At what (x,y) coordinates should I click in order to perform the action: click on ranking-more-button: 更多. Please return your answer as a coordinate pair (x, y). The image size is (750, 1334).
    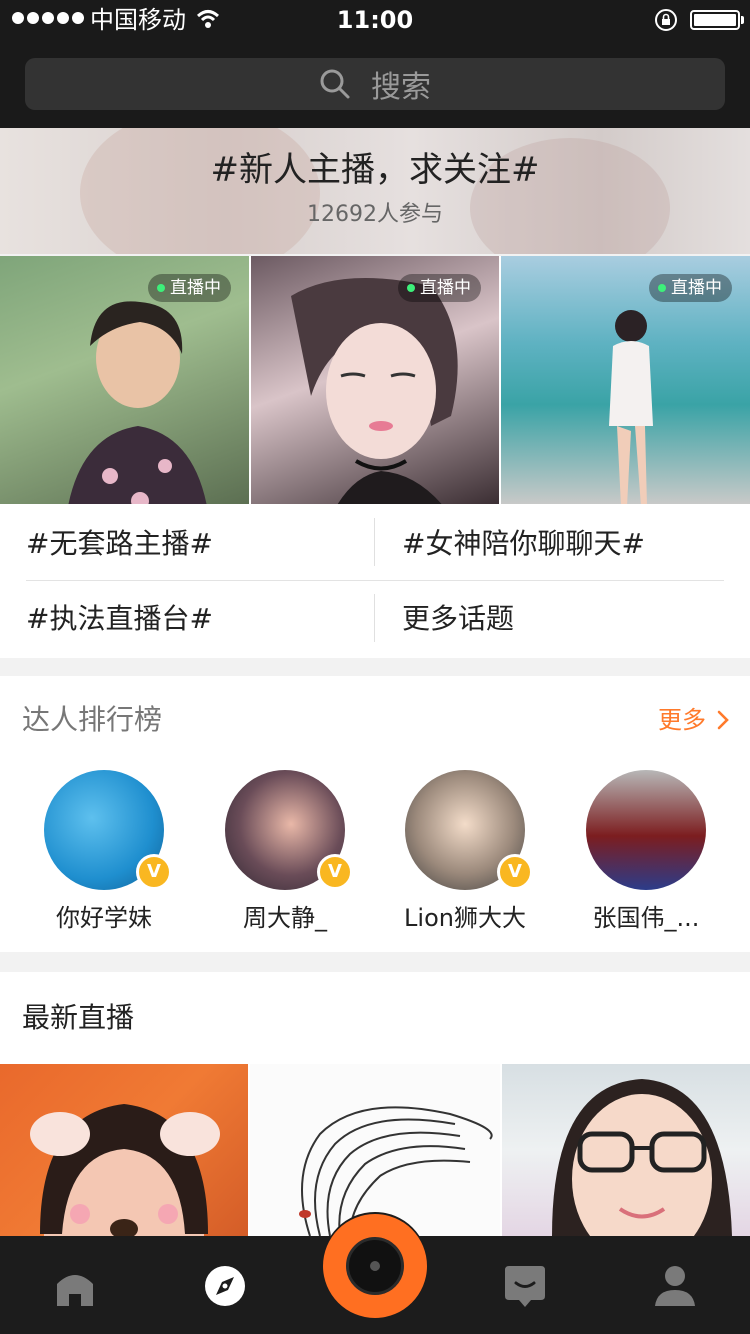
    Looking at the image, I should click on (694, 720).